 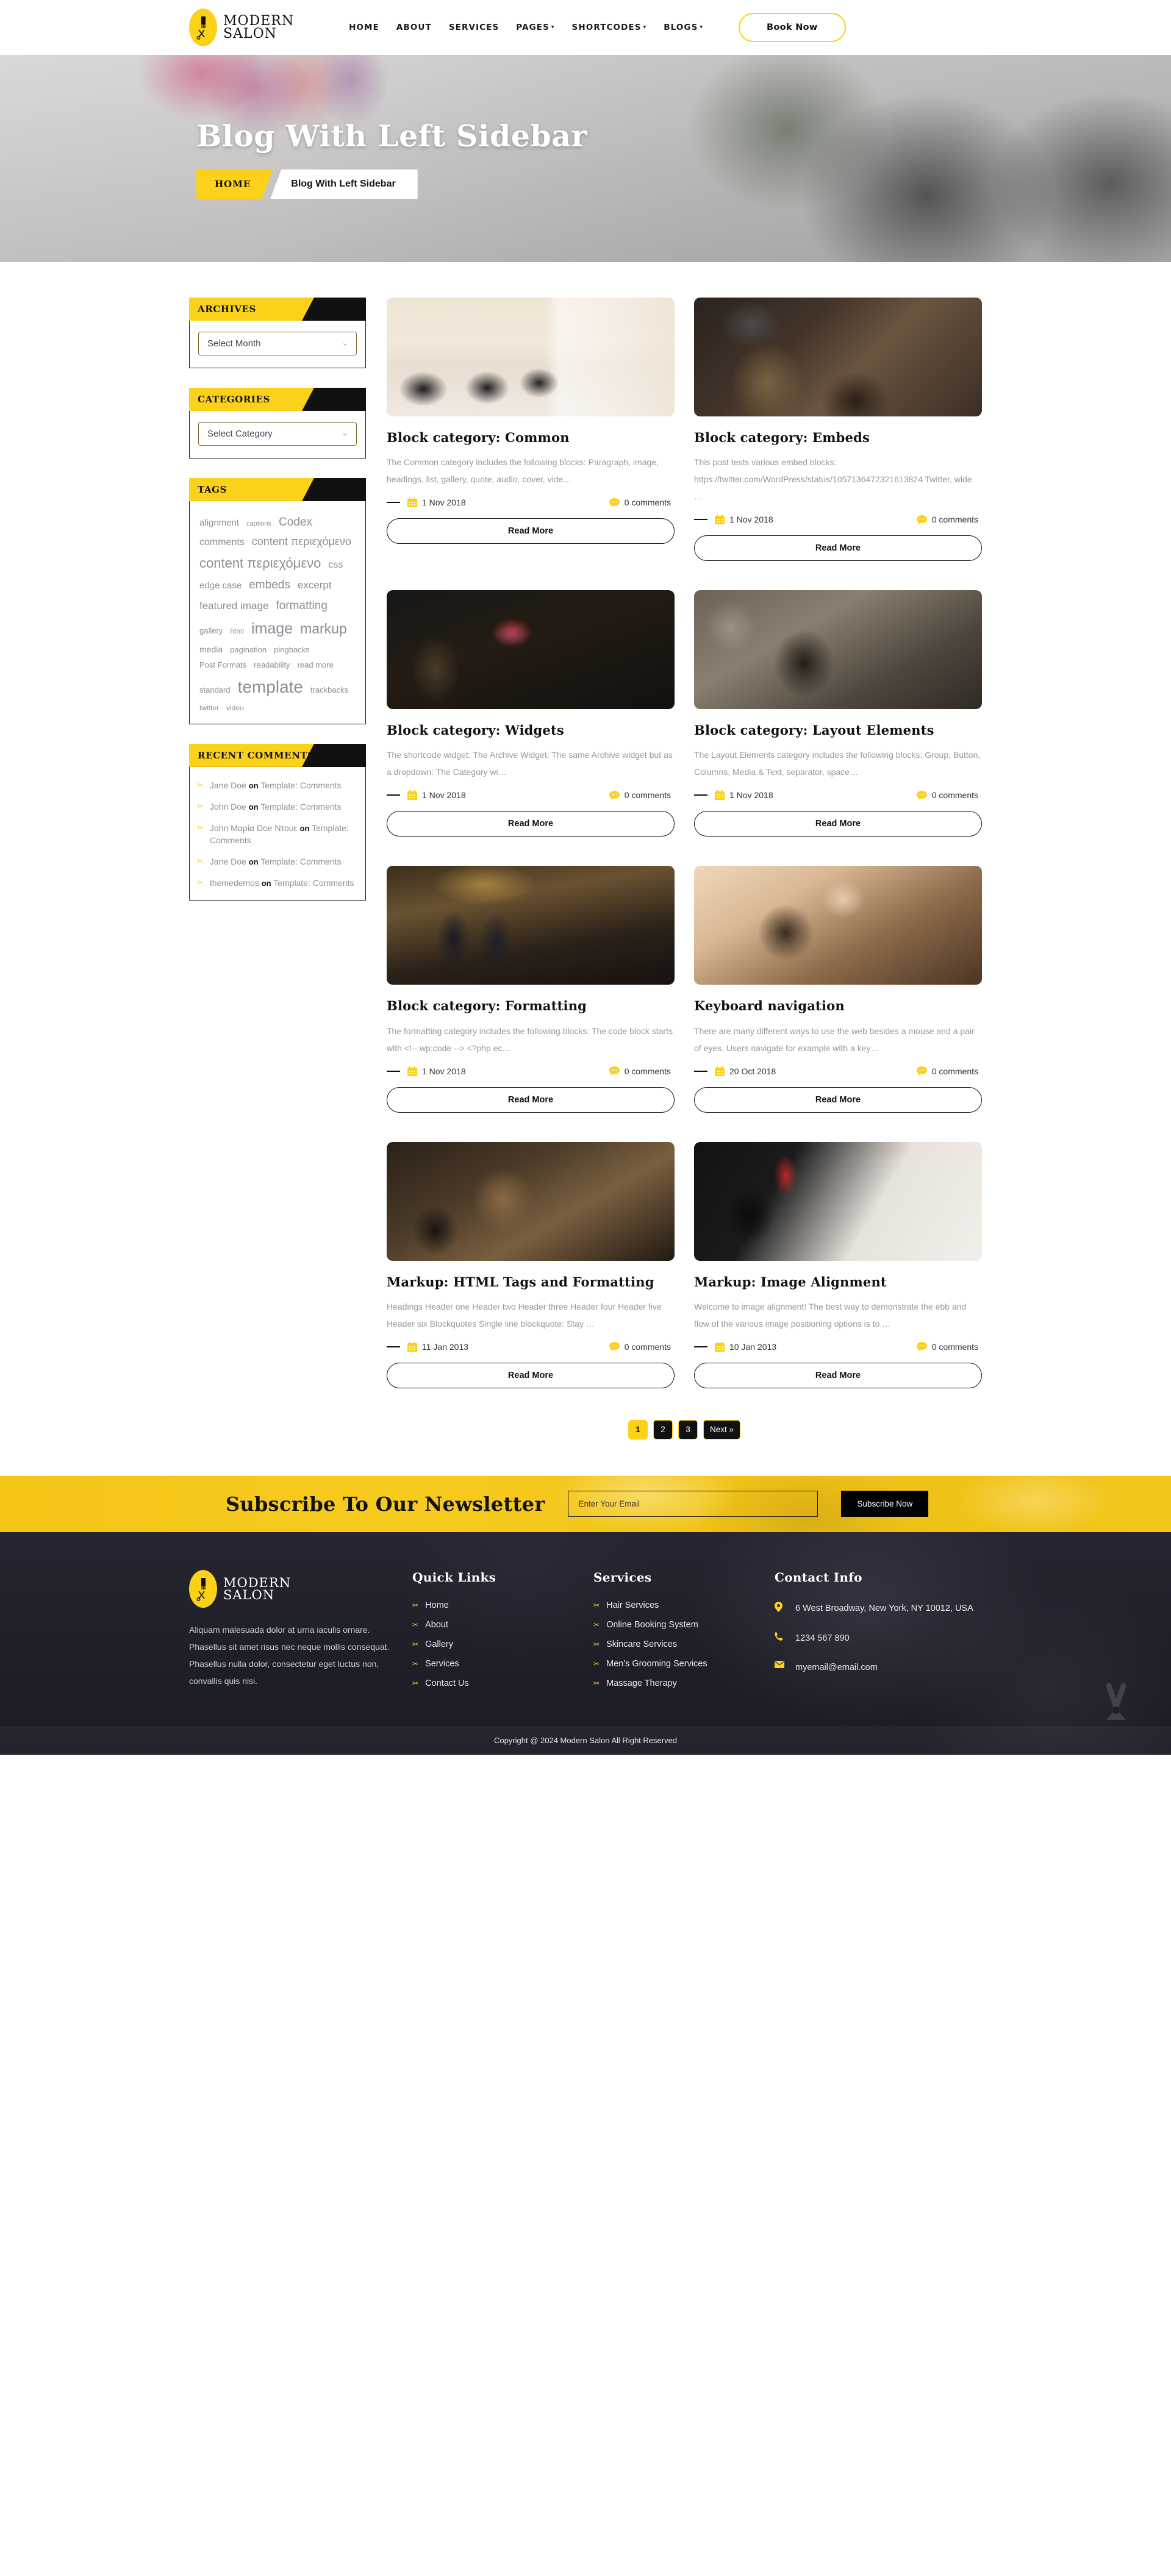 I want to click on scissors-icon: ✂, so click(x=415, y=1644).